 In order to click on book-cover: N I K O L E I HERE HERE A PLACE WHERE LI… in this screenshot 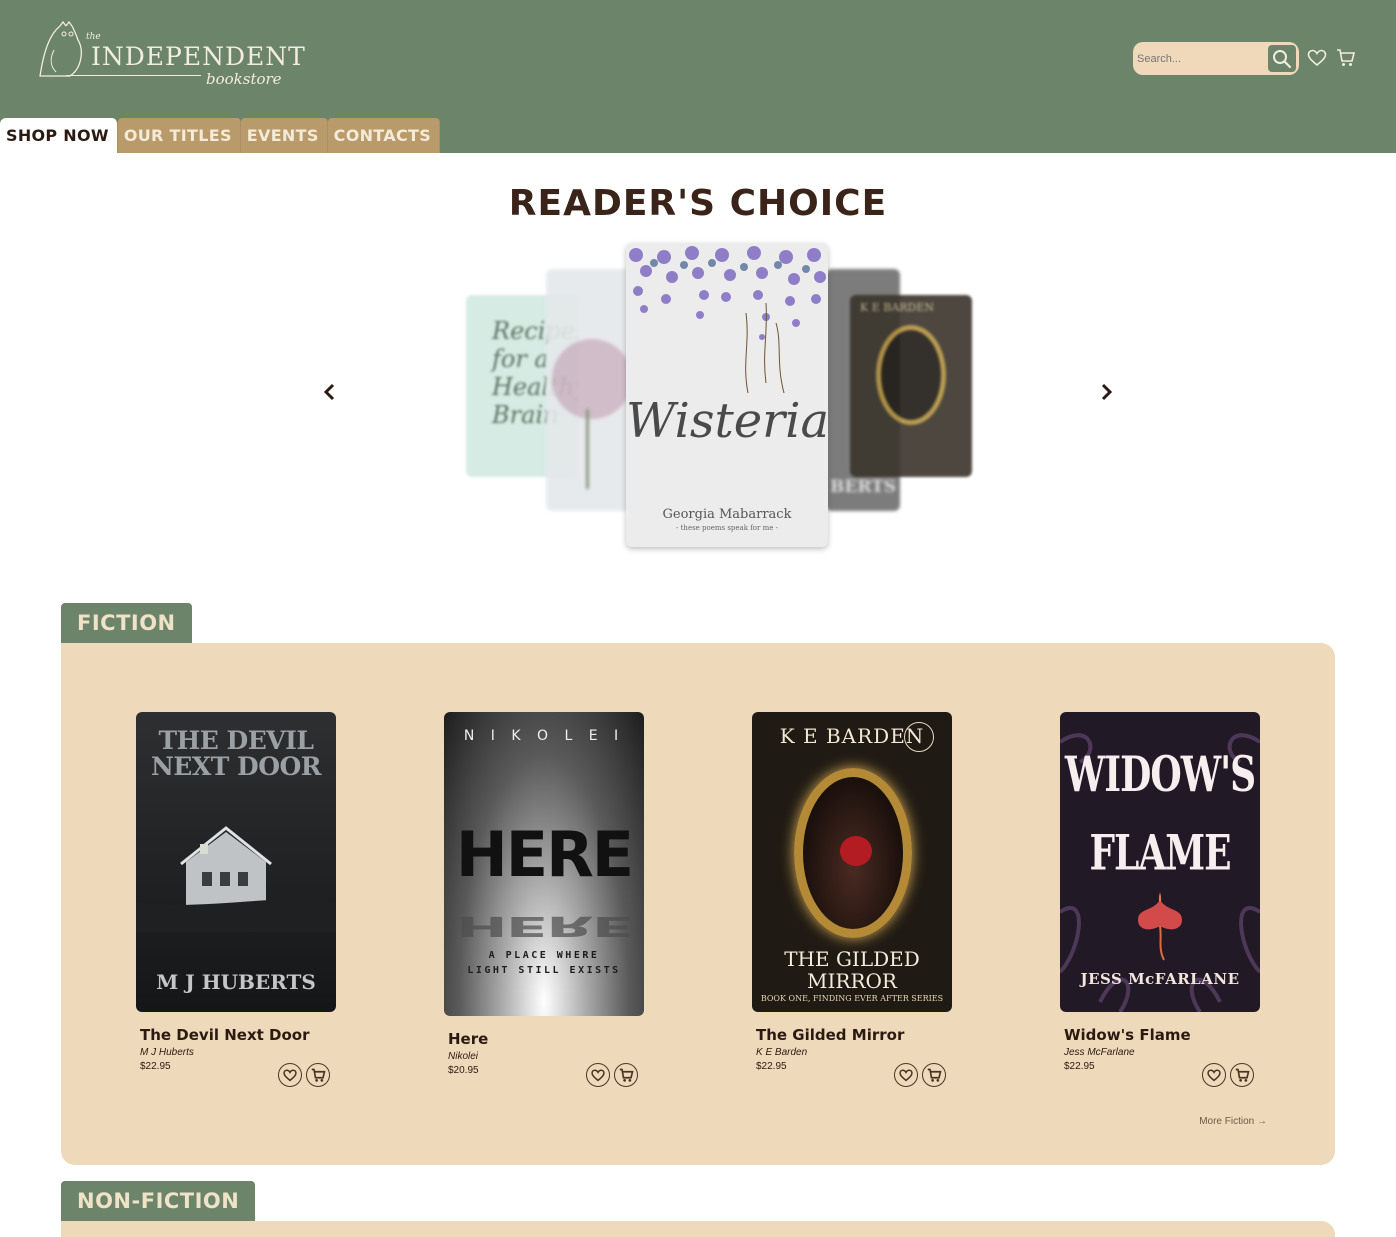, I will do `click(544, 864)`.